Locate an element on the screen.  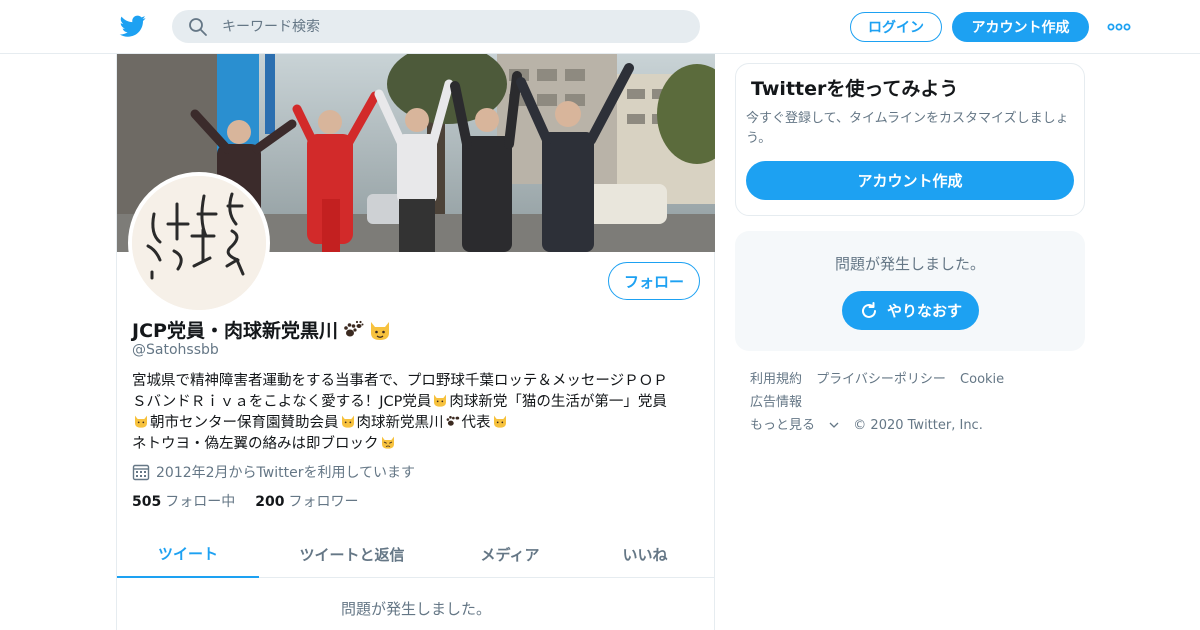
tab-likes: いいね is located at coordinates (645, 554).